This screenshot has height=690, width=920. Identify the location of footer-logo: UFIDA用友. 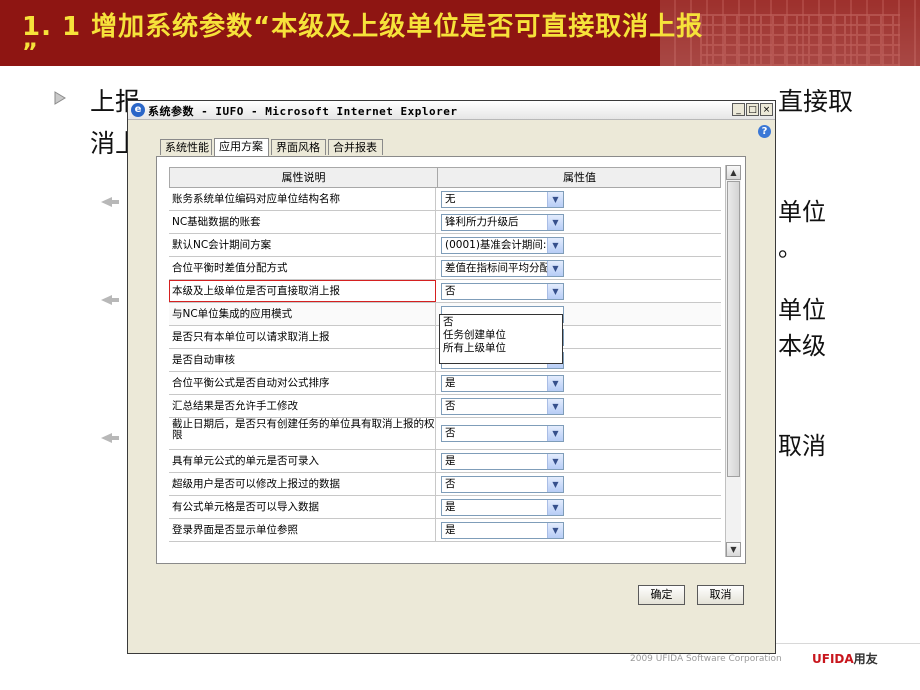
(845, 658).